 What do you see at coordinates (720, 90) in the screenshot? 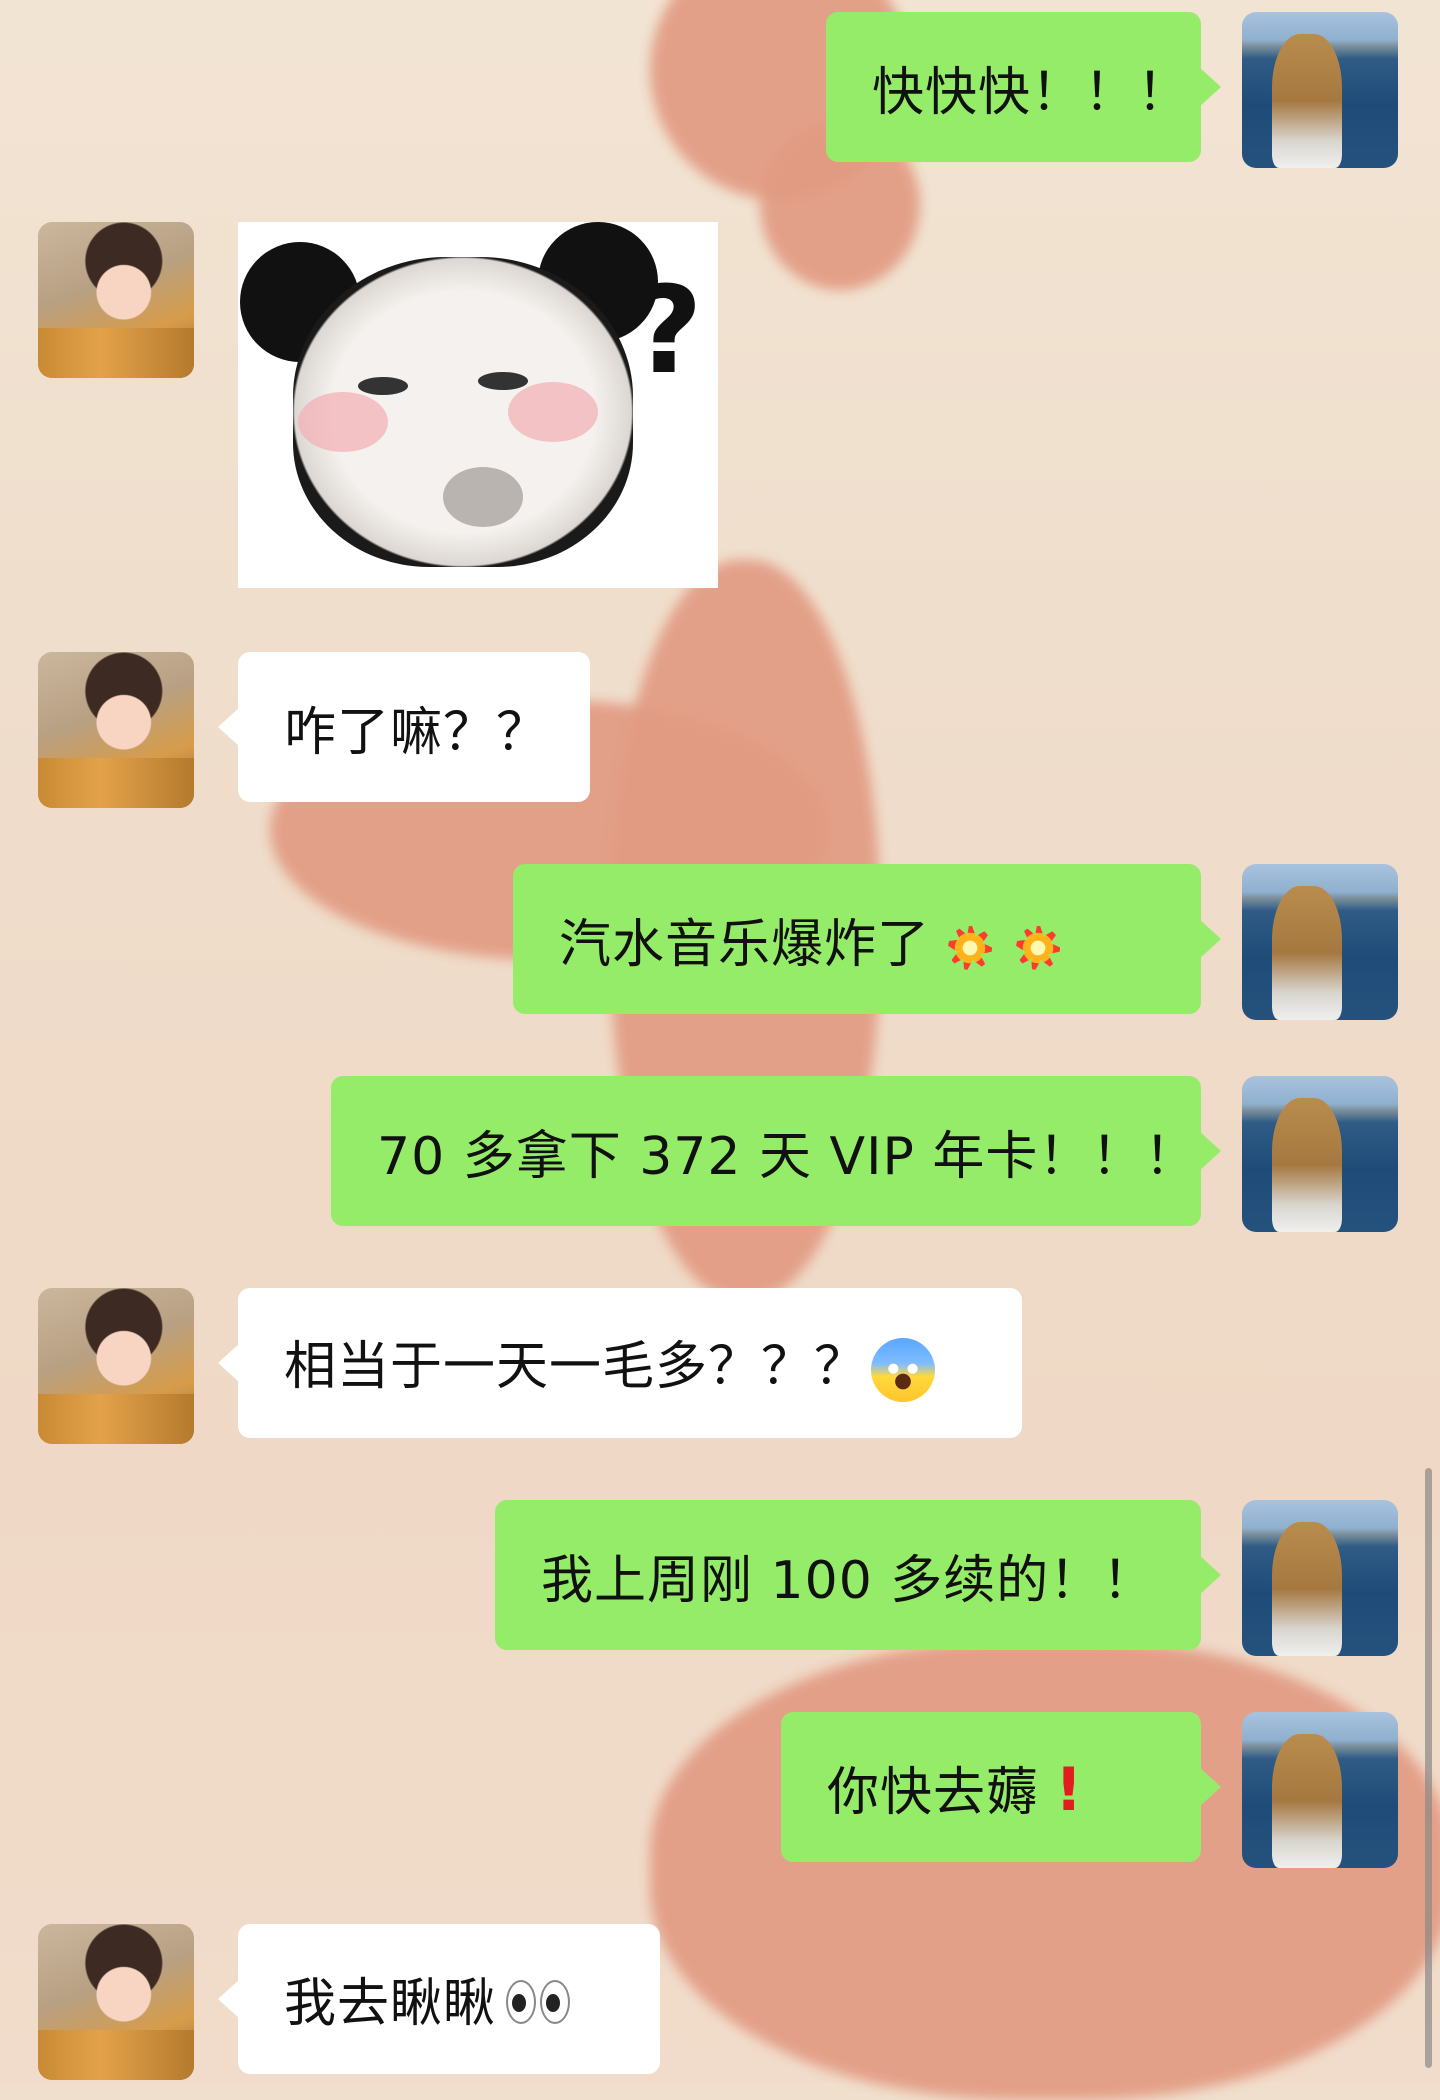
I see `message-row: 快快快！！！` at bounding box center [720, 90].